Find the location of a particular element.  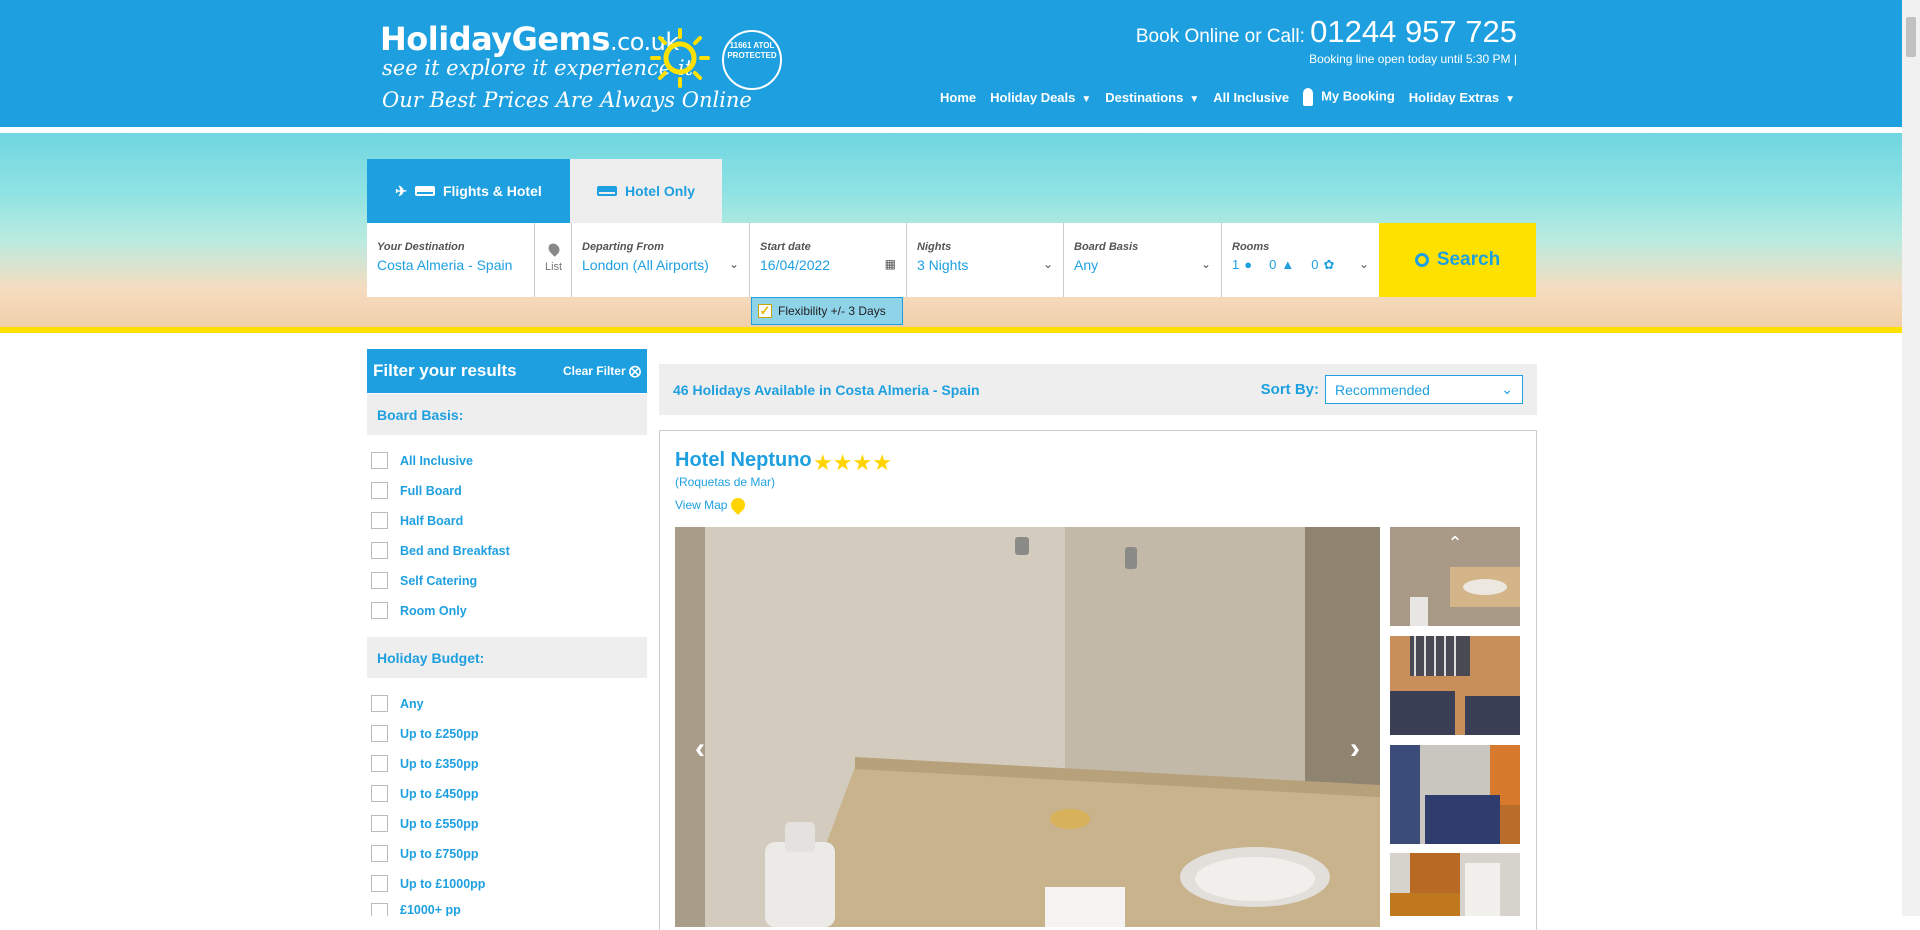

filter-budget-350: Up to £350pp is located at coordinates (425, 763).